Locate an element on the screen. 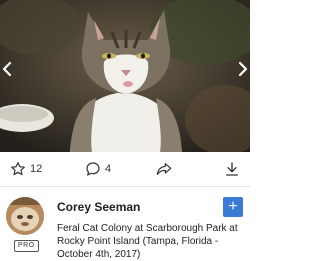 This screenshot has height=261, width=320. share-button is located at coordinates (164, 169).